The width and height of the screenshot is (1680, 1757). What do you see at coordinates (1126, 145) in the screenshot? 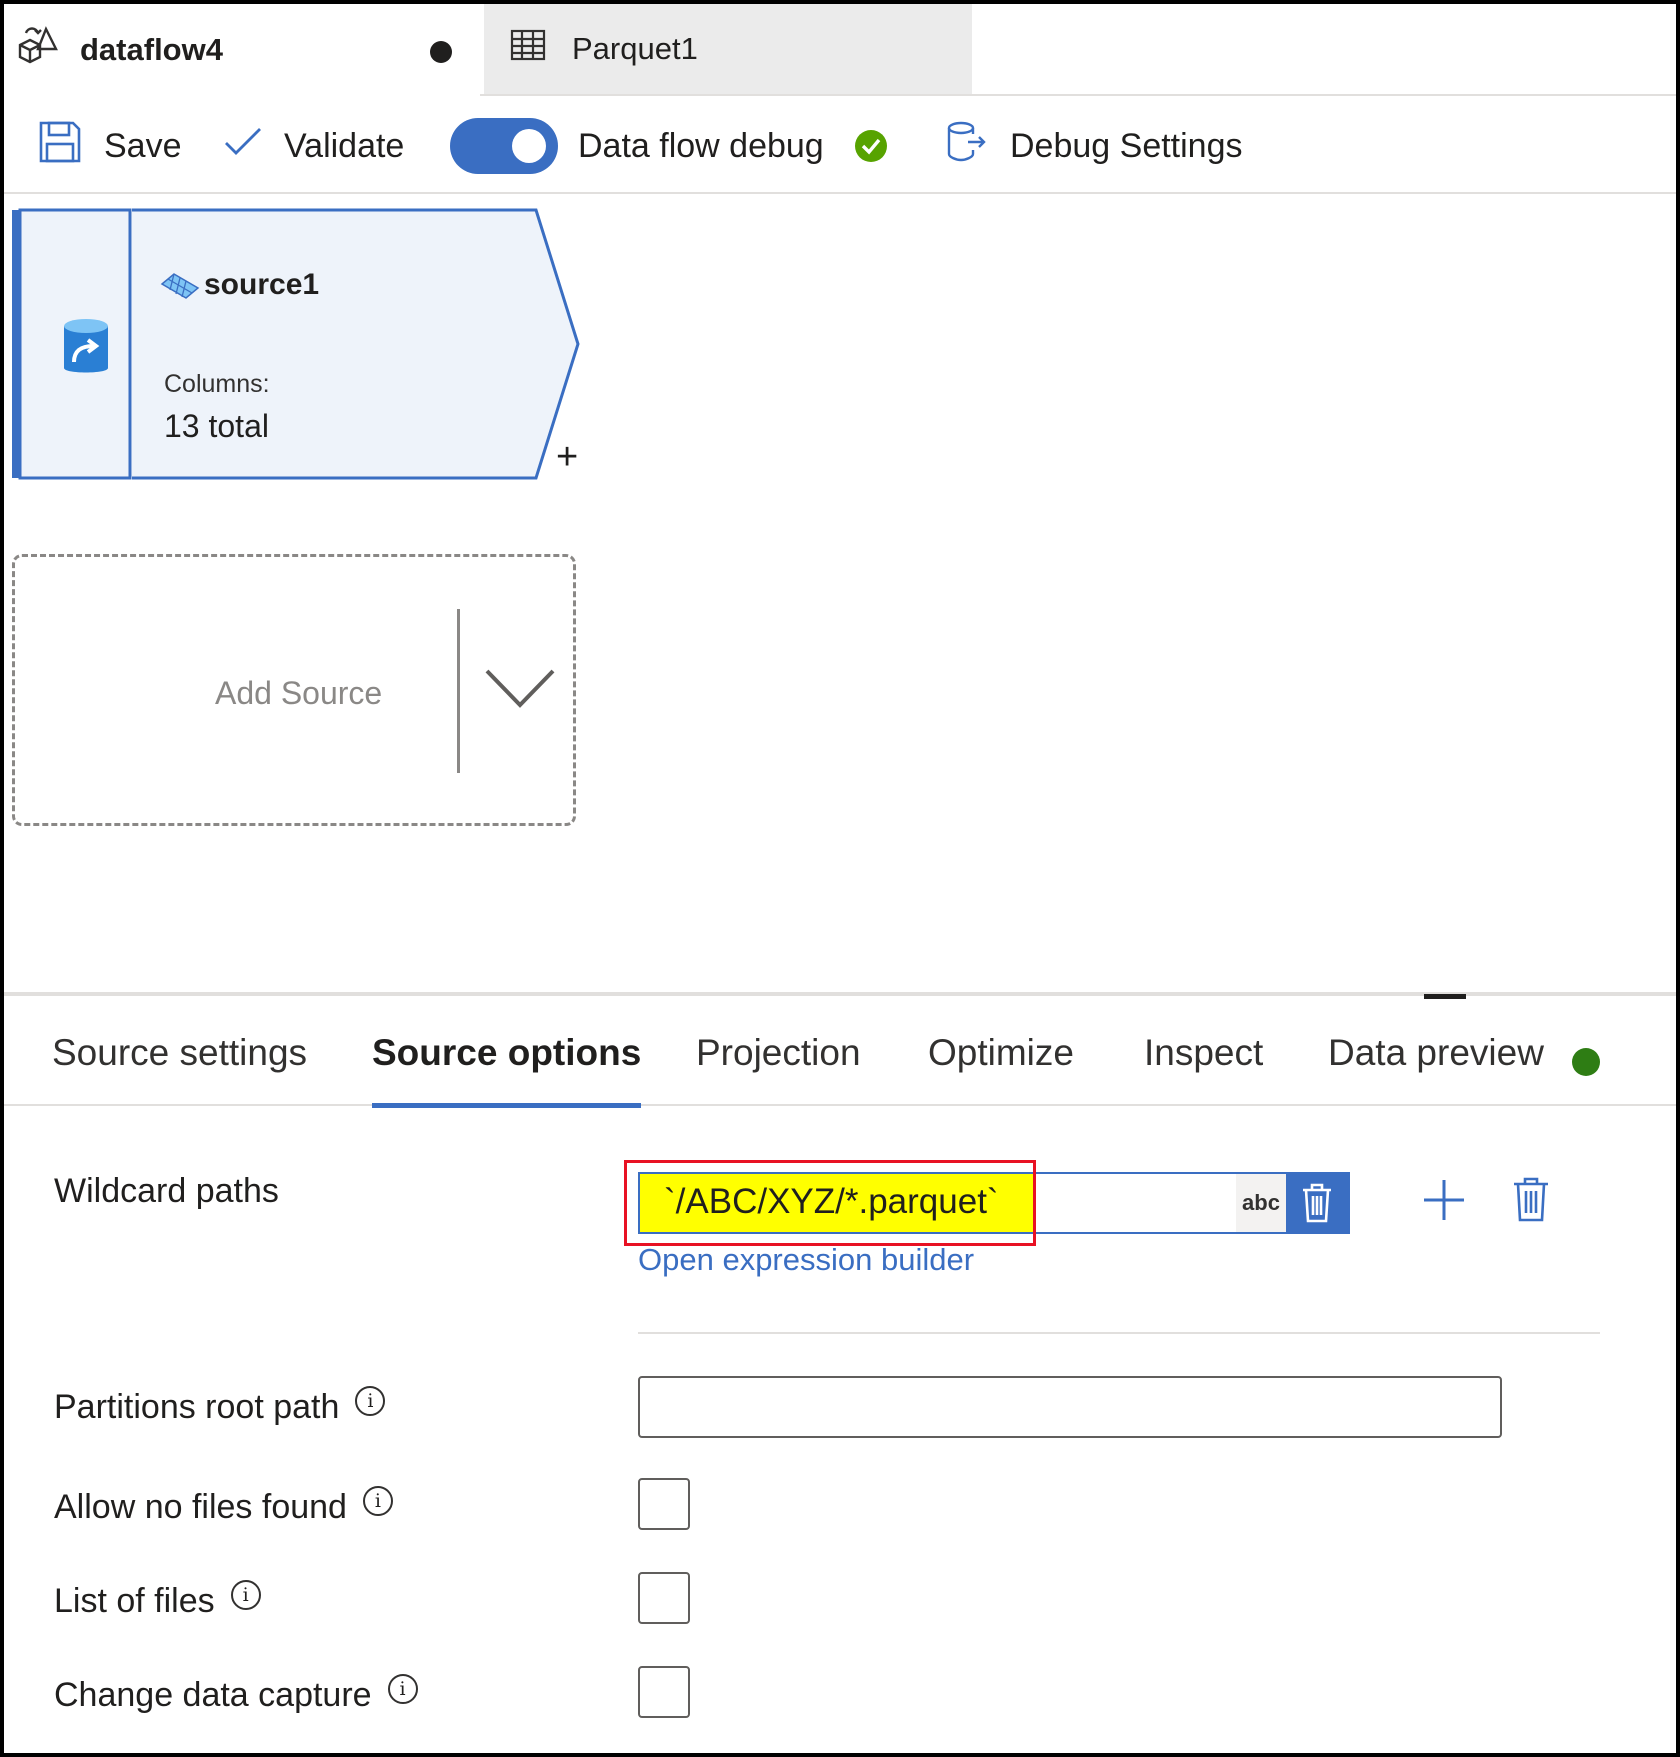
I see `debug-settings-label: Debug Settings` at bounding box center [1126, 145].